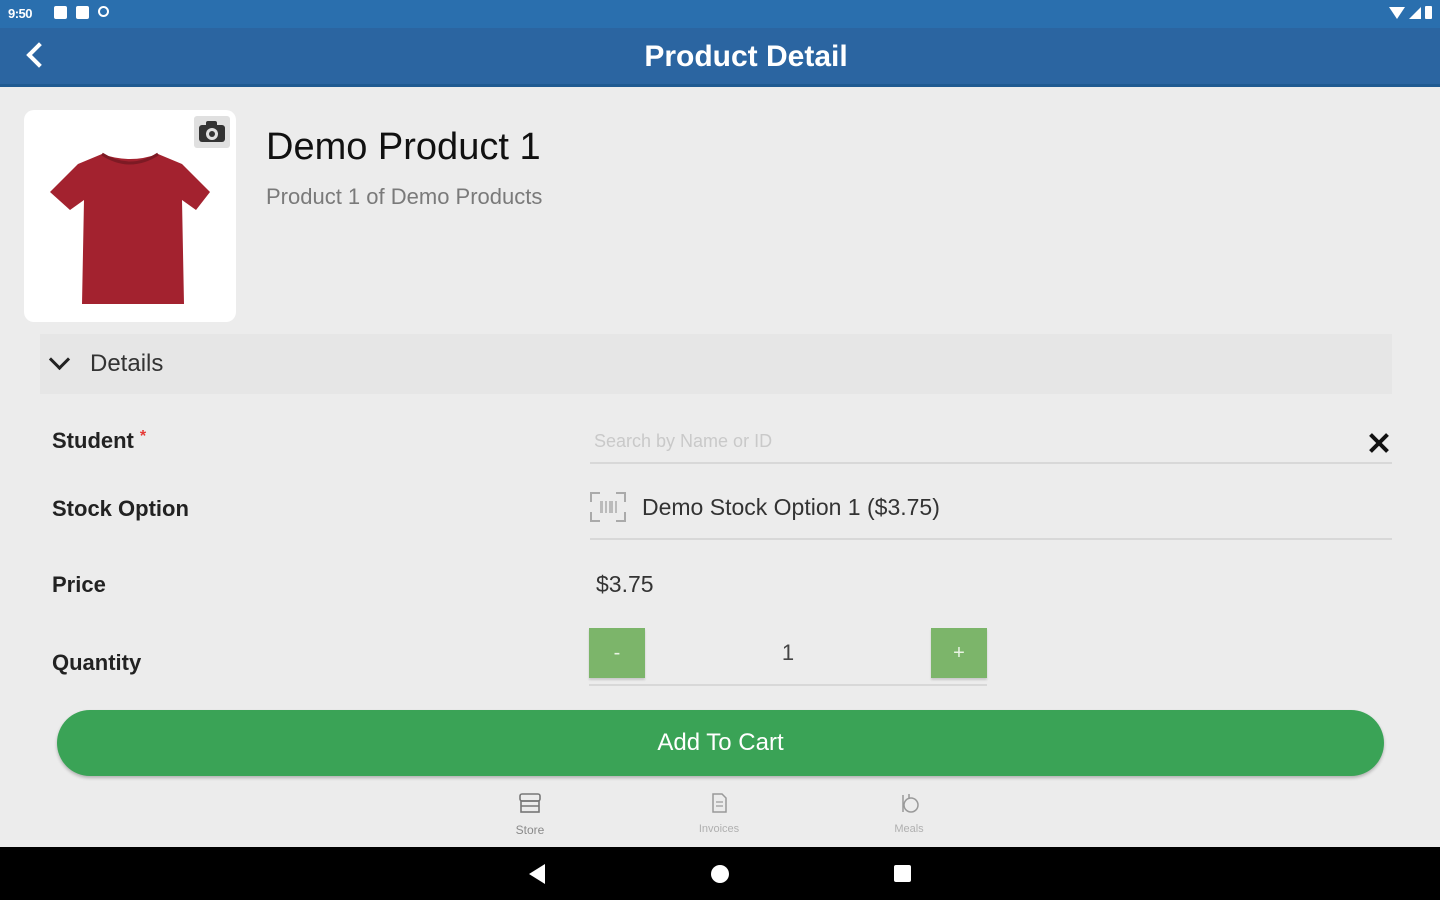  I want to click on nav-label-store: Store, so click(530, 830).